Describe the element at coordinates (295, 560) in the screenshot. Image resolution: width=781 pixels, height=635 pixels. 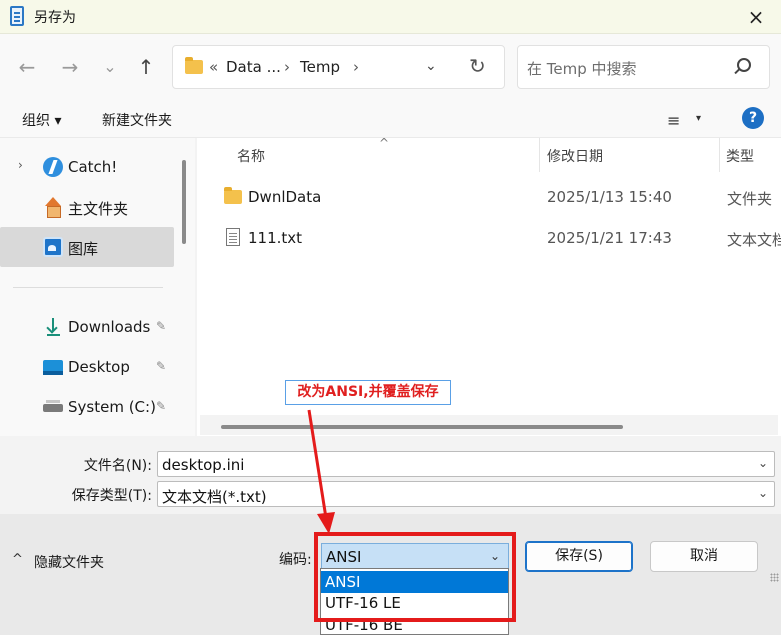
I see `encoding-label: 编码:` at that location.